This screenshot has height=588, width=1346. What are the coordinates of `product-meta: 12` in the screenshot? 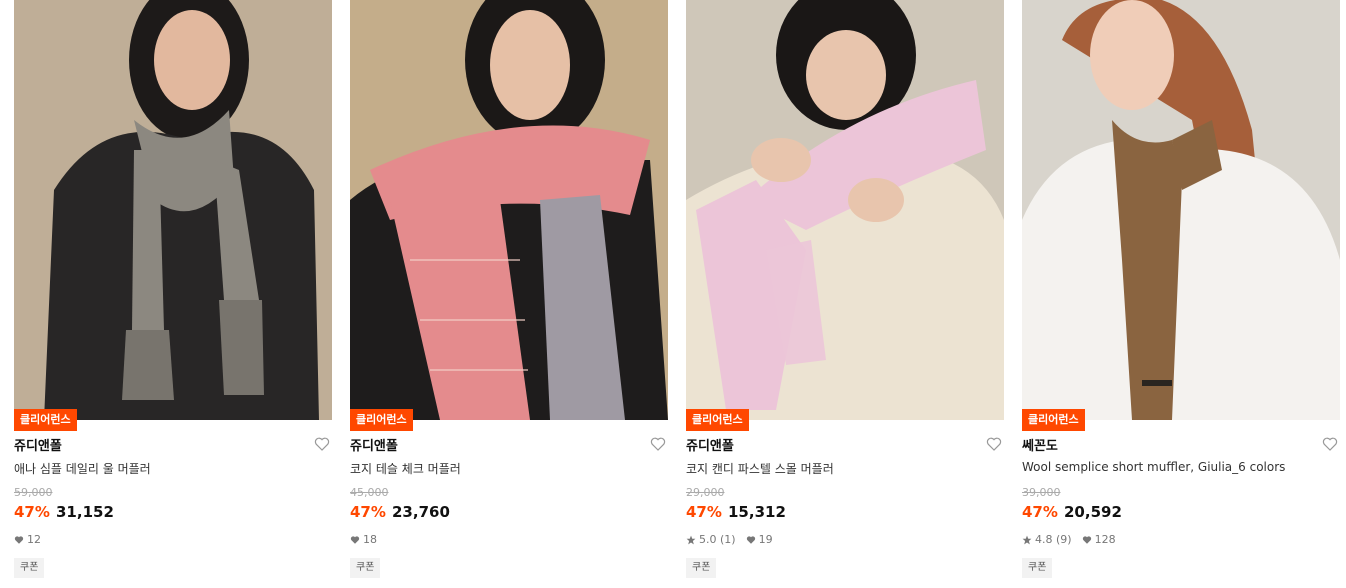 It's located at (32, 539).